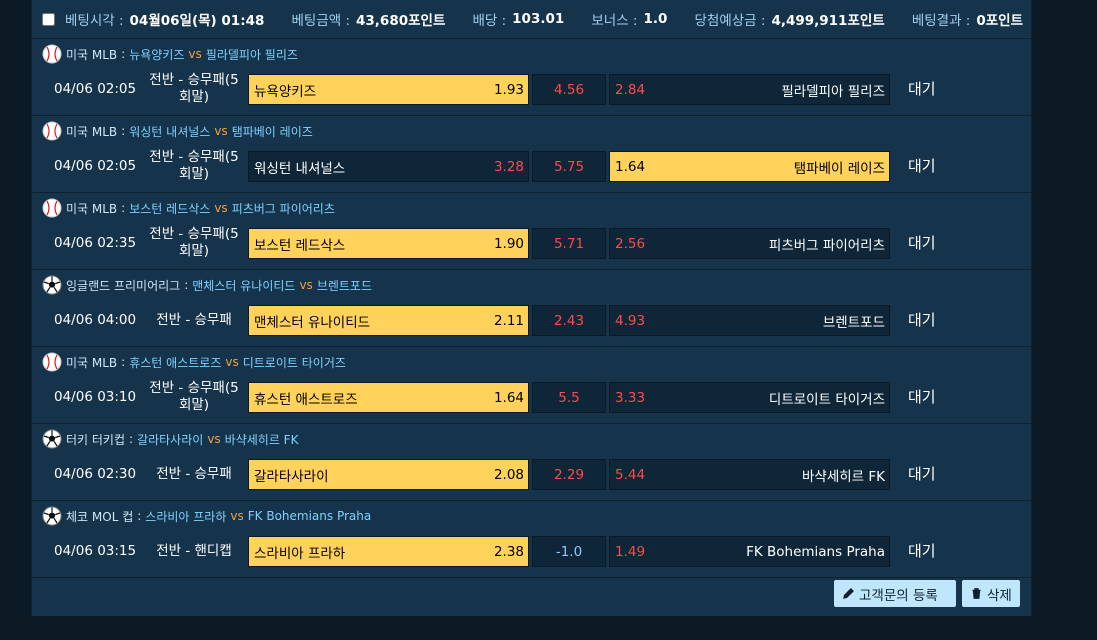 The height and width of the screenshot is (640, 1097). What do you see at coordinates (300, 245) in the screenshot?
I see `home-team-name: 보스턴 레드삭스` at bounding box center [300, 245].